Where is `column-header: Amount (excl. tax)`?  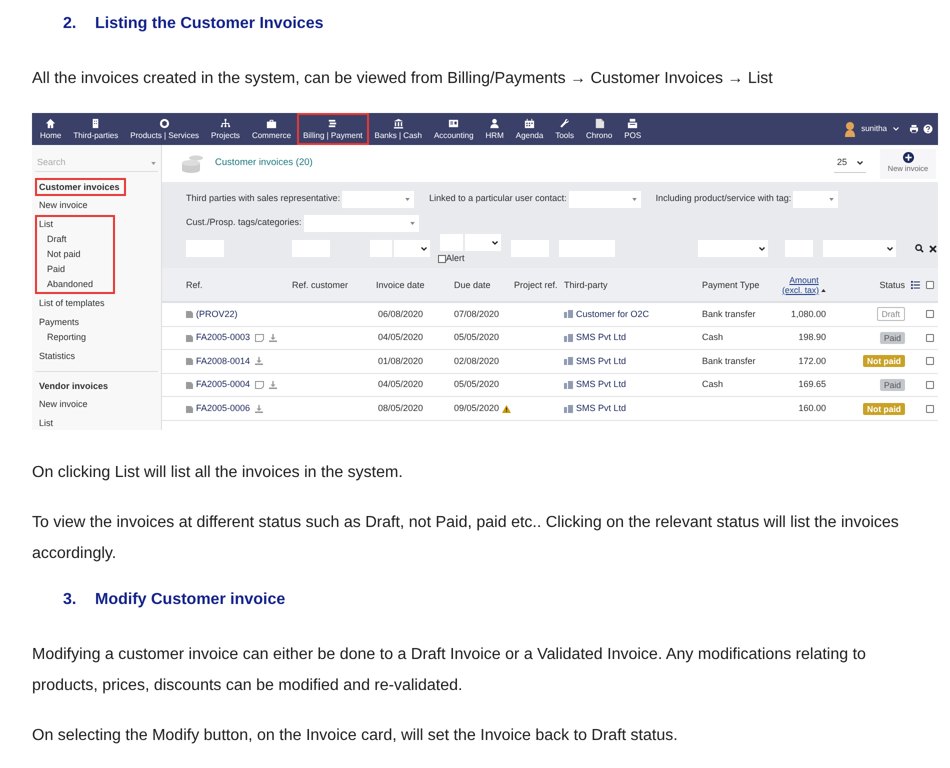 column-header: Amount (excl. tax) is located at coordinates (804, 284).